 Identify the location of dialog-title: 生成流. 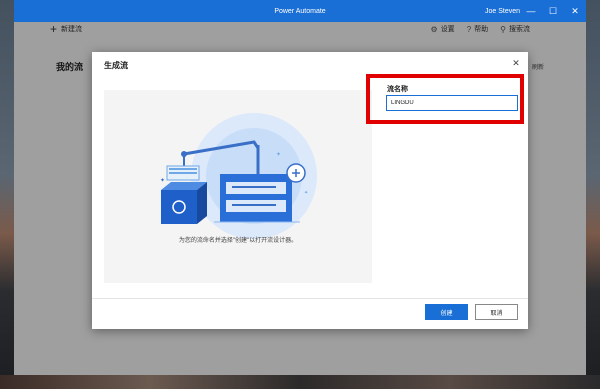
(116, 65).